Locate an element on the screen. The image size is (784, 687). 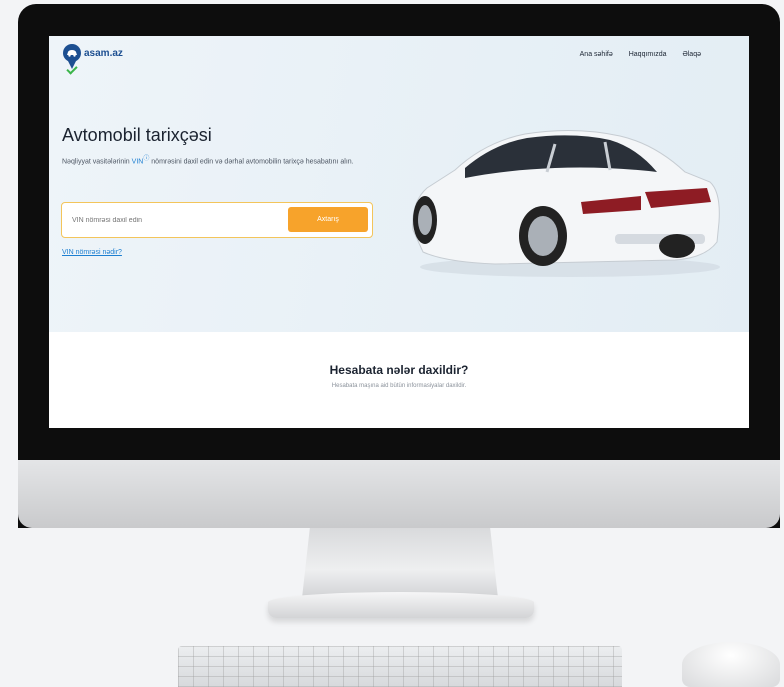
section-title: Hesabata nələr daxildir? is located at coordinates (399, 370).